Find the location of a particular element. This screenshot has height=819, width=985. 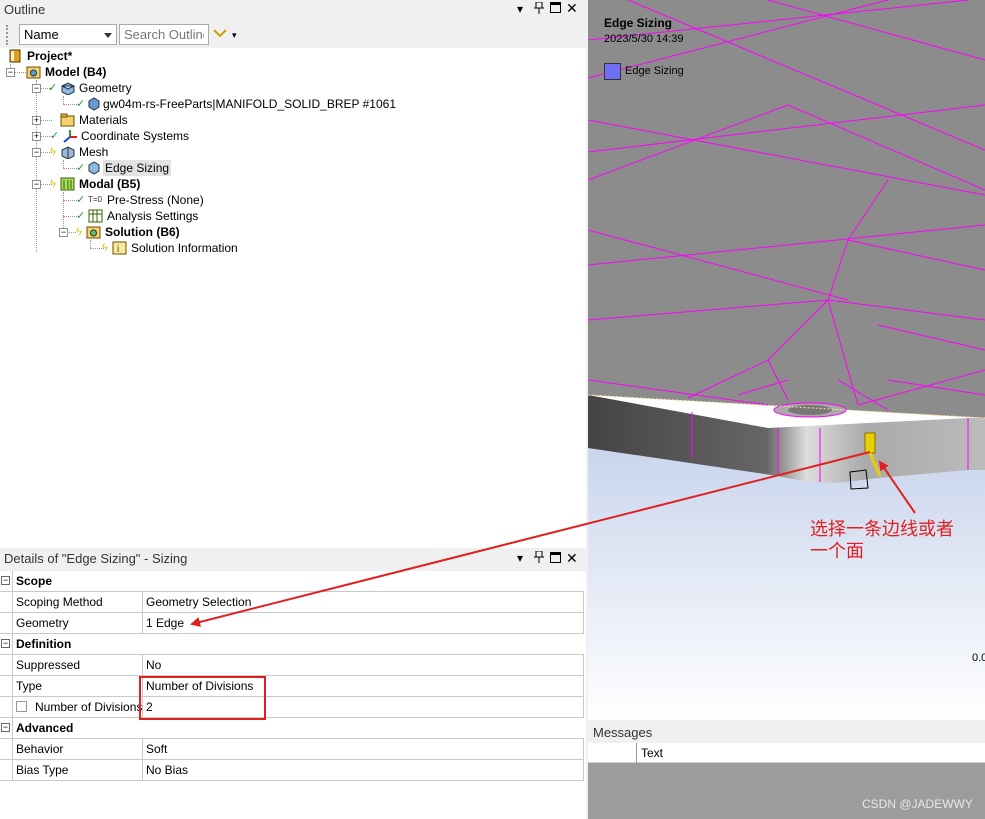

detail-row-scoping-method: Scoping Method Geometry Selection is located at coordinates (292, 602).